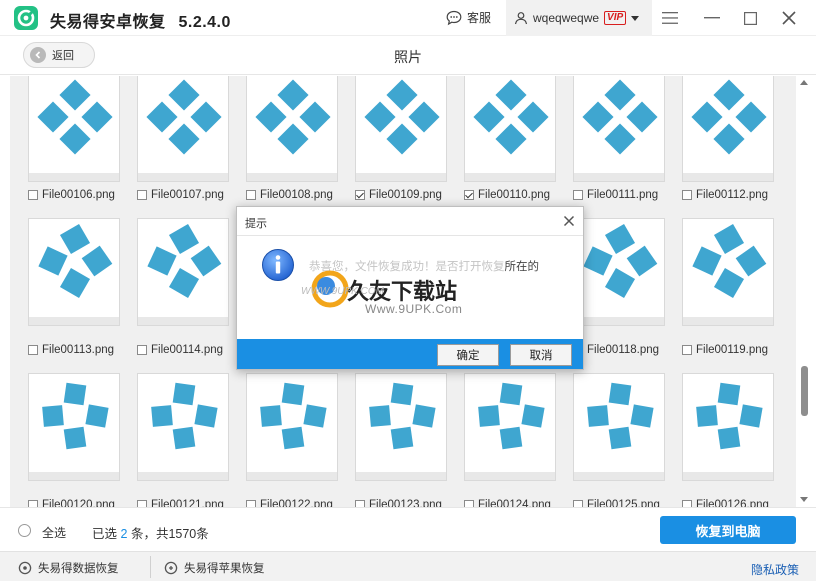 Image resolution: width=816 pixels, height=581 pixels. What do you see at coordinates (541, 355) in the screenshot?
I see `dialog-cancel-button: 取消` at bounding box center [541, 355].